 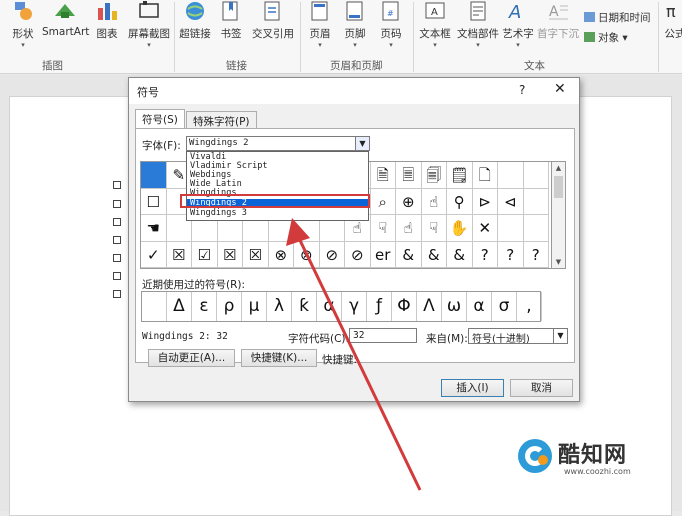 What do you see at coordinates (434, 175) in the screenshot?
I see `symbol-cell: 🗐` at bounding box center [434, 175].